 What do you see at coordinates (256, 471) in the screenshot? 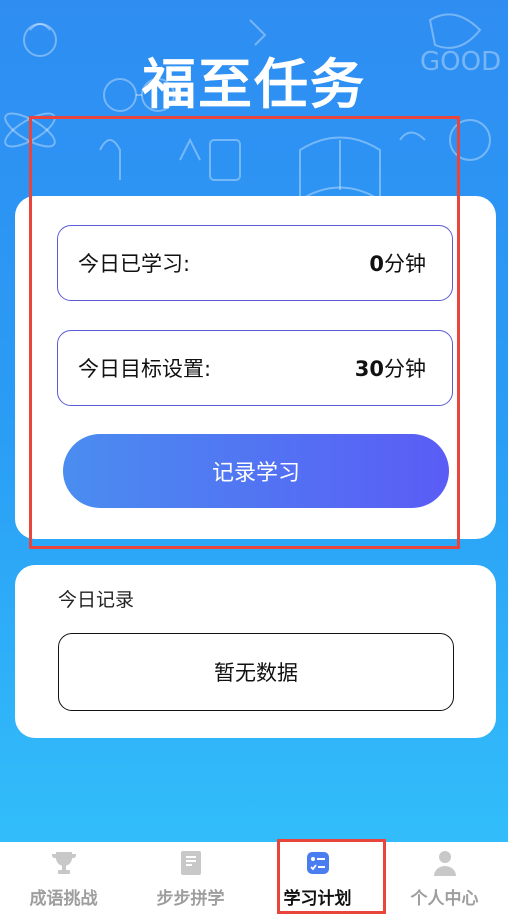
I see `record-study-button: 记录学习` at bounding box center [256, 471].